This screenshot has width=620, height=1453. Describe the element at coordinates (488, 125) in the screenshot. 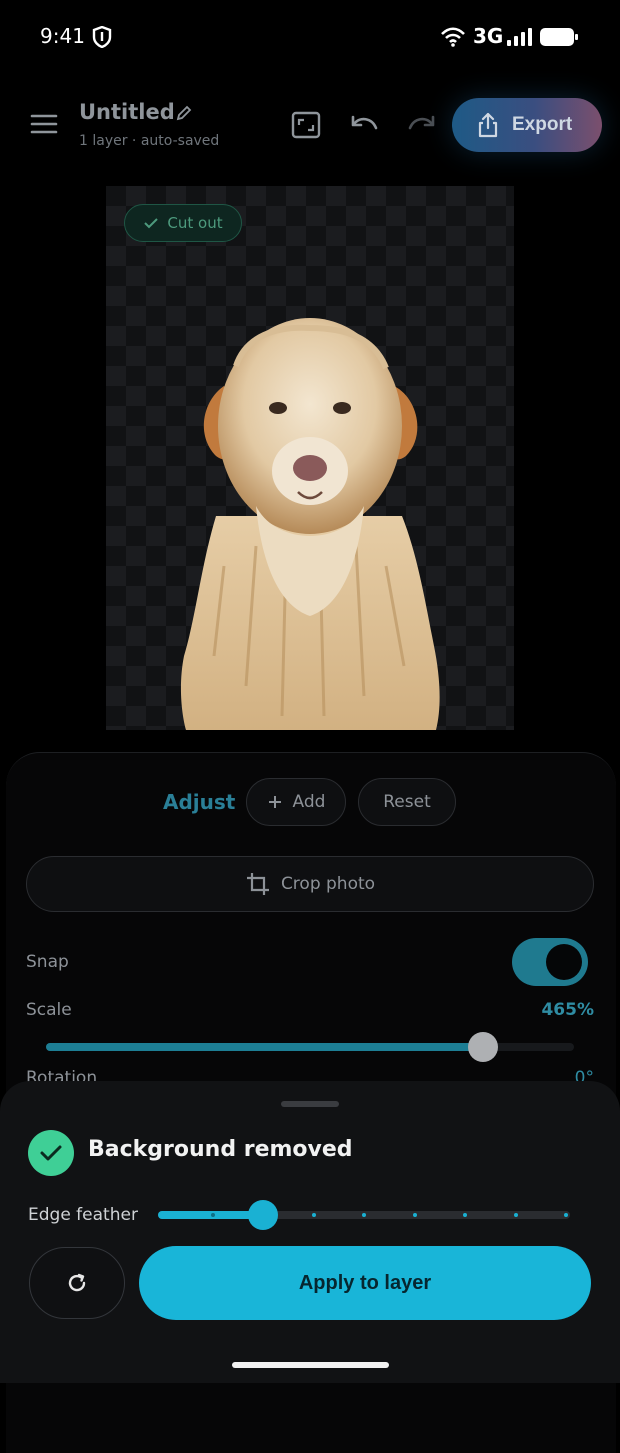

I see `share-icon` at that location.